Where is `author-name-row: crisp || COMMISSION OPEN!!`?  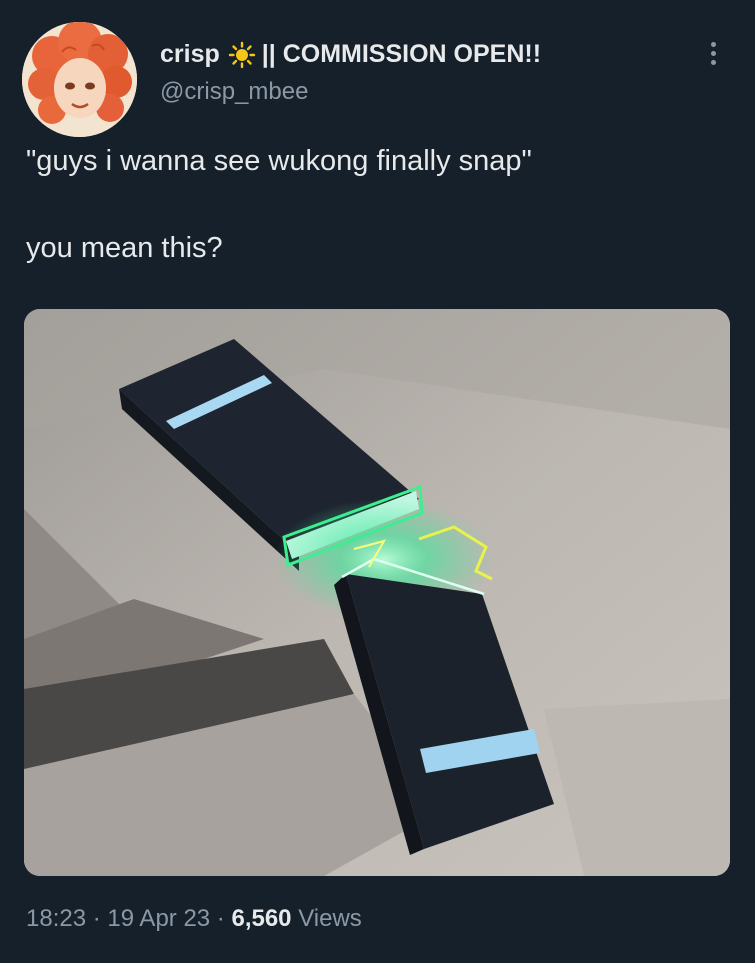
author-name-row: crisp || COMMISSION OPEN!! is located at coordinates (350, 54).